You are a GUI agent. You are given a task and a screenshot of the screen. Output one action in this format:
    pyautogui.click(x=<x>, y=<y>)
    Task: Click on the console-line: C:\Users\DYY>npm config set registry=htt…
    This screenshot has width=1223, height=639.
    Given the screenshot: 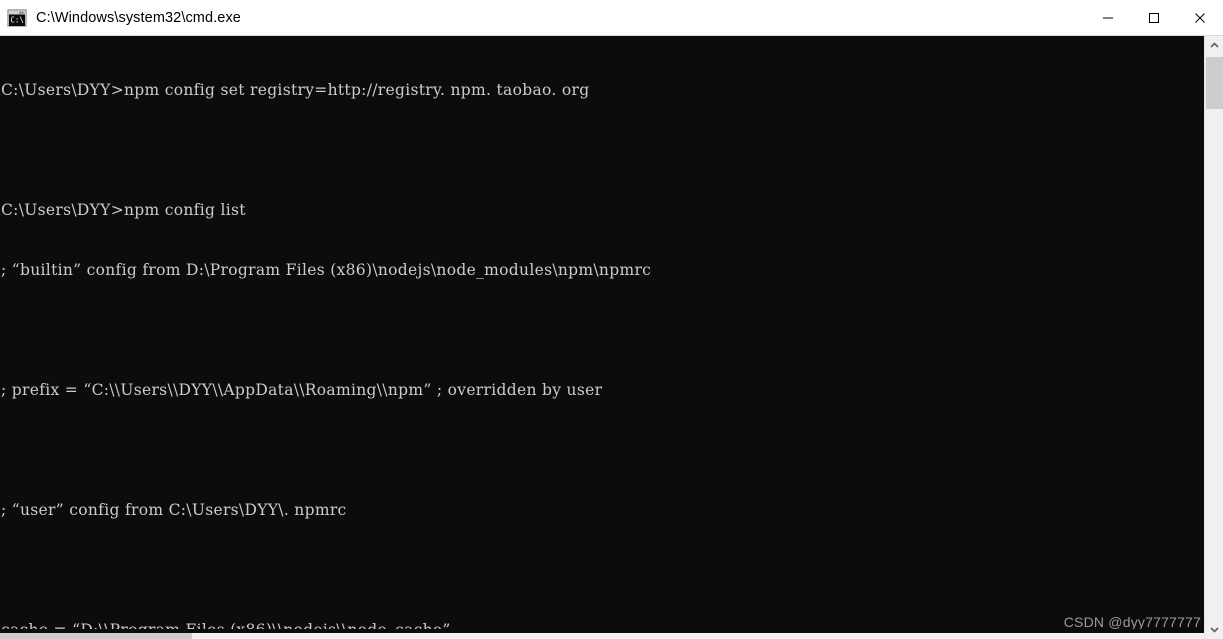 What is the action you would take?
    pyautogui.click(x=295, y=90)
    